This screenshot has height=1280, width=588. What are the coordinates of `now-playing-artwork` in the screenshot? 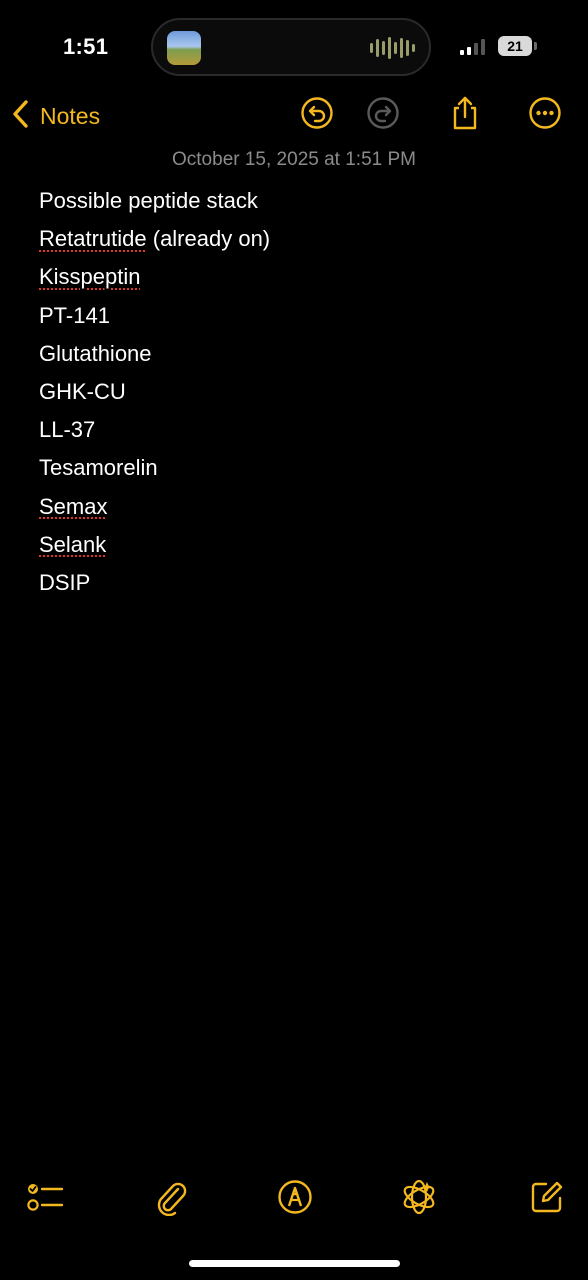 It's located at (184, 48).